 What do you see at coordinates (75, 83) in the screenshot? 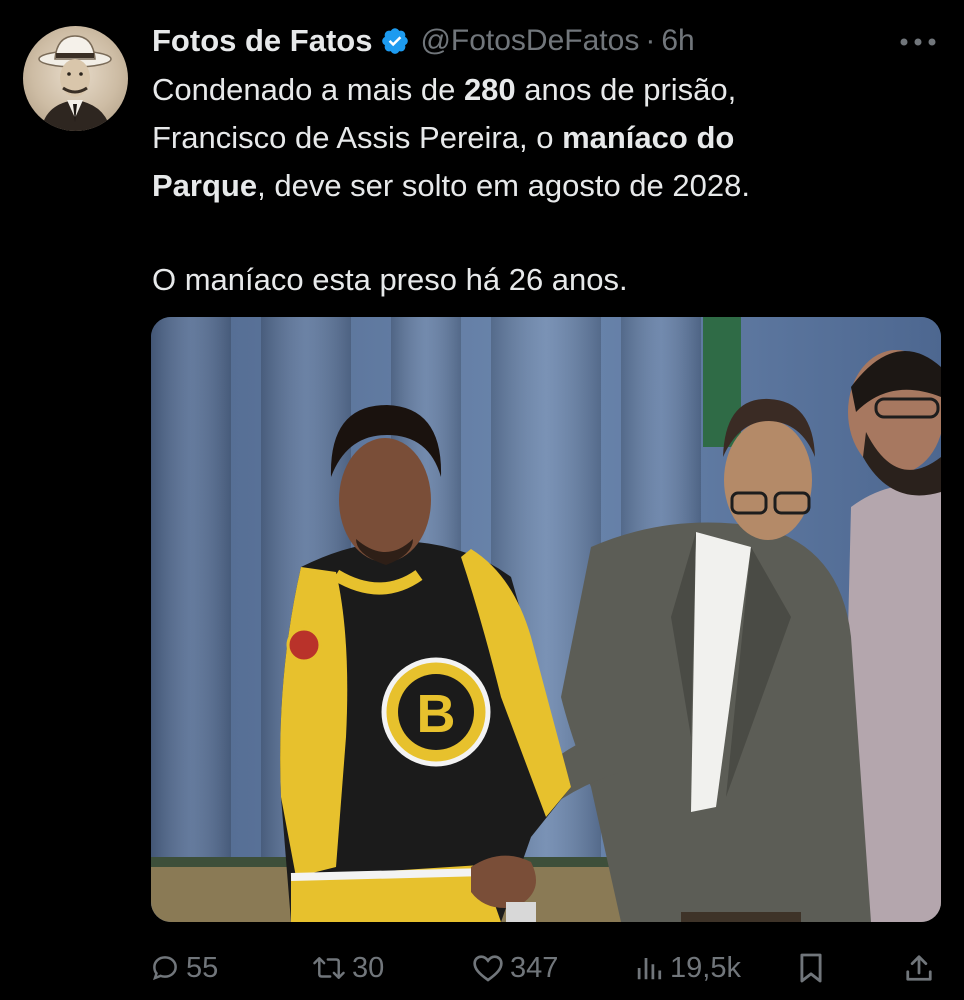
I see `avatar-portrait` at bounding box center [75, 83].